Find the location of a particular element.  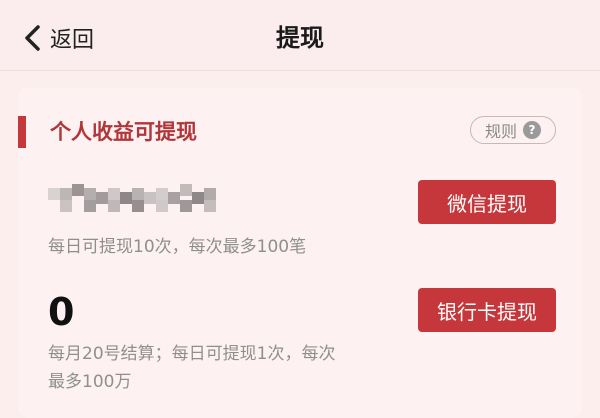

rules-button: 规则 ? is located at coordinates (513, 130).